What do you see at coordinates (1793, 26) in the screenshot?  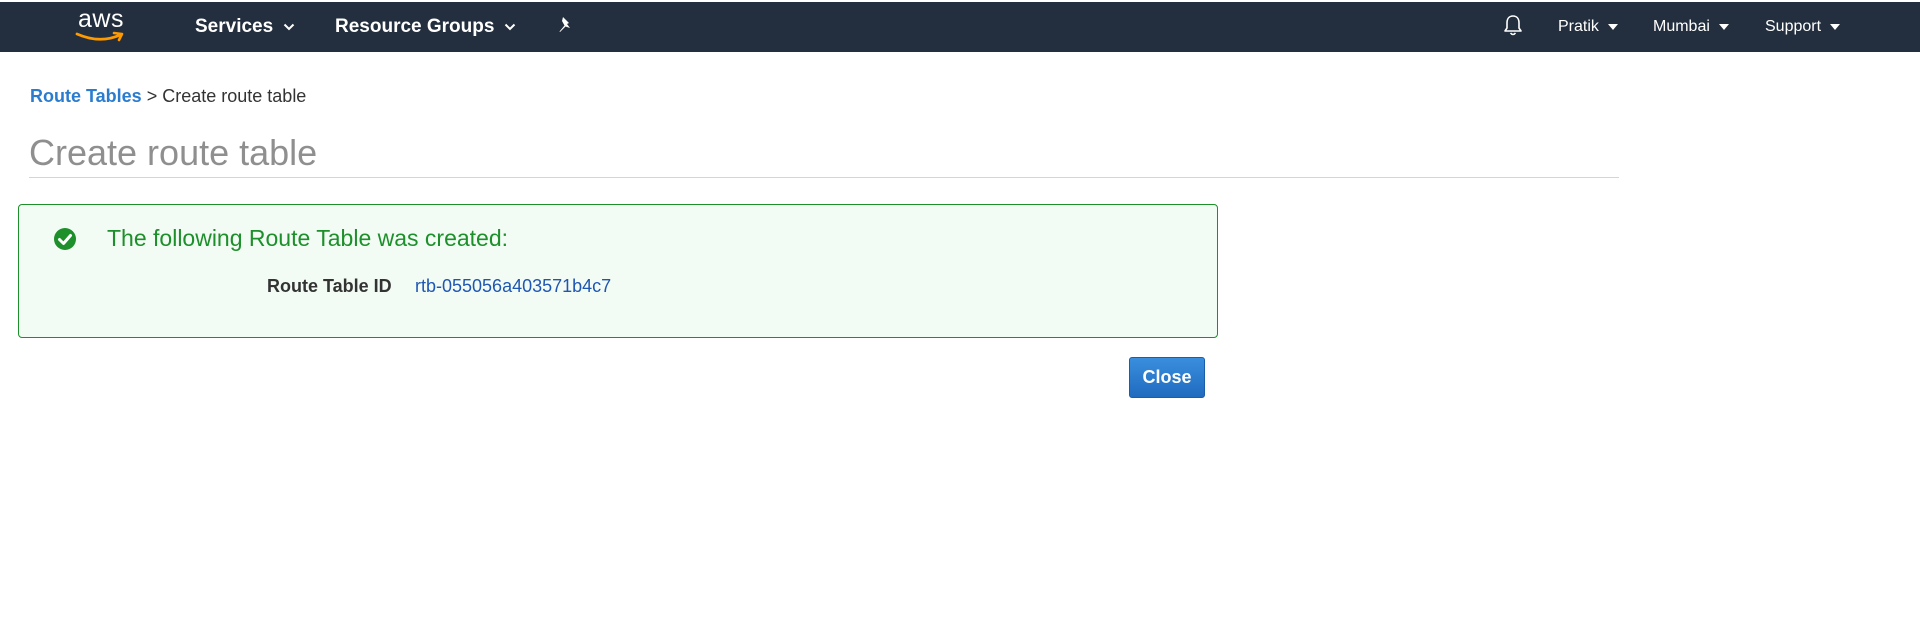 I see `support-label: Support` at bounding box center [1793, 26].